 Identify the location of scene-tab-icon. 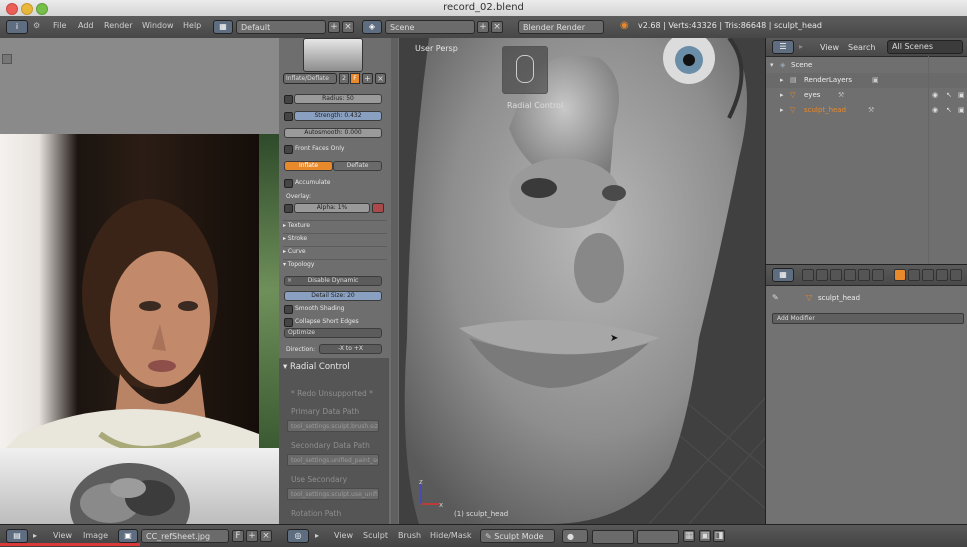
(836, 275).